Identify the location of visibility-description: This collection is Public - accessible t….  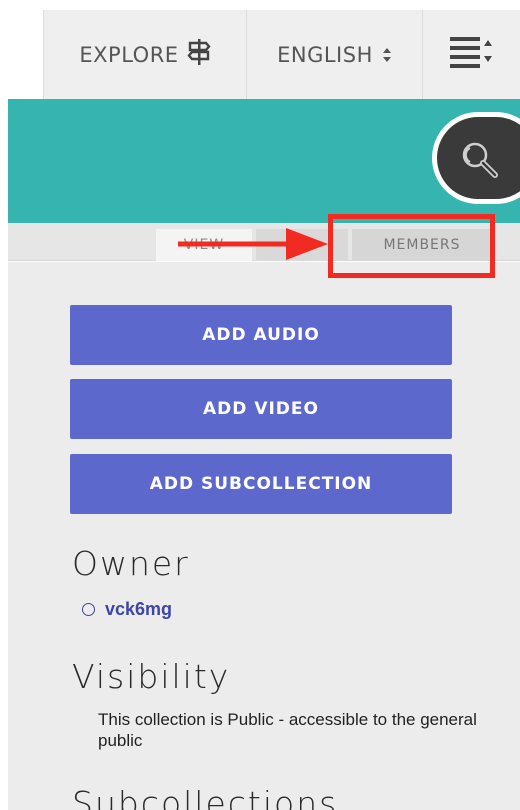
(287, 730).